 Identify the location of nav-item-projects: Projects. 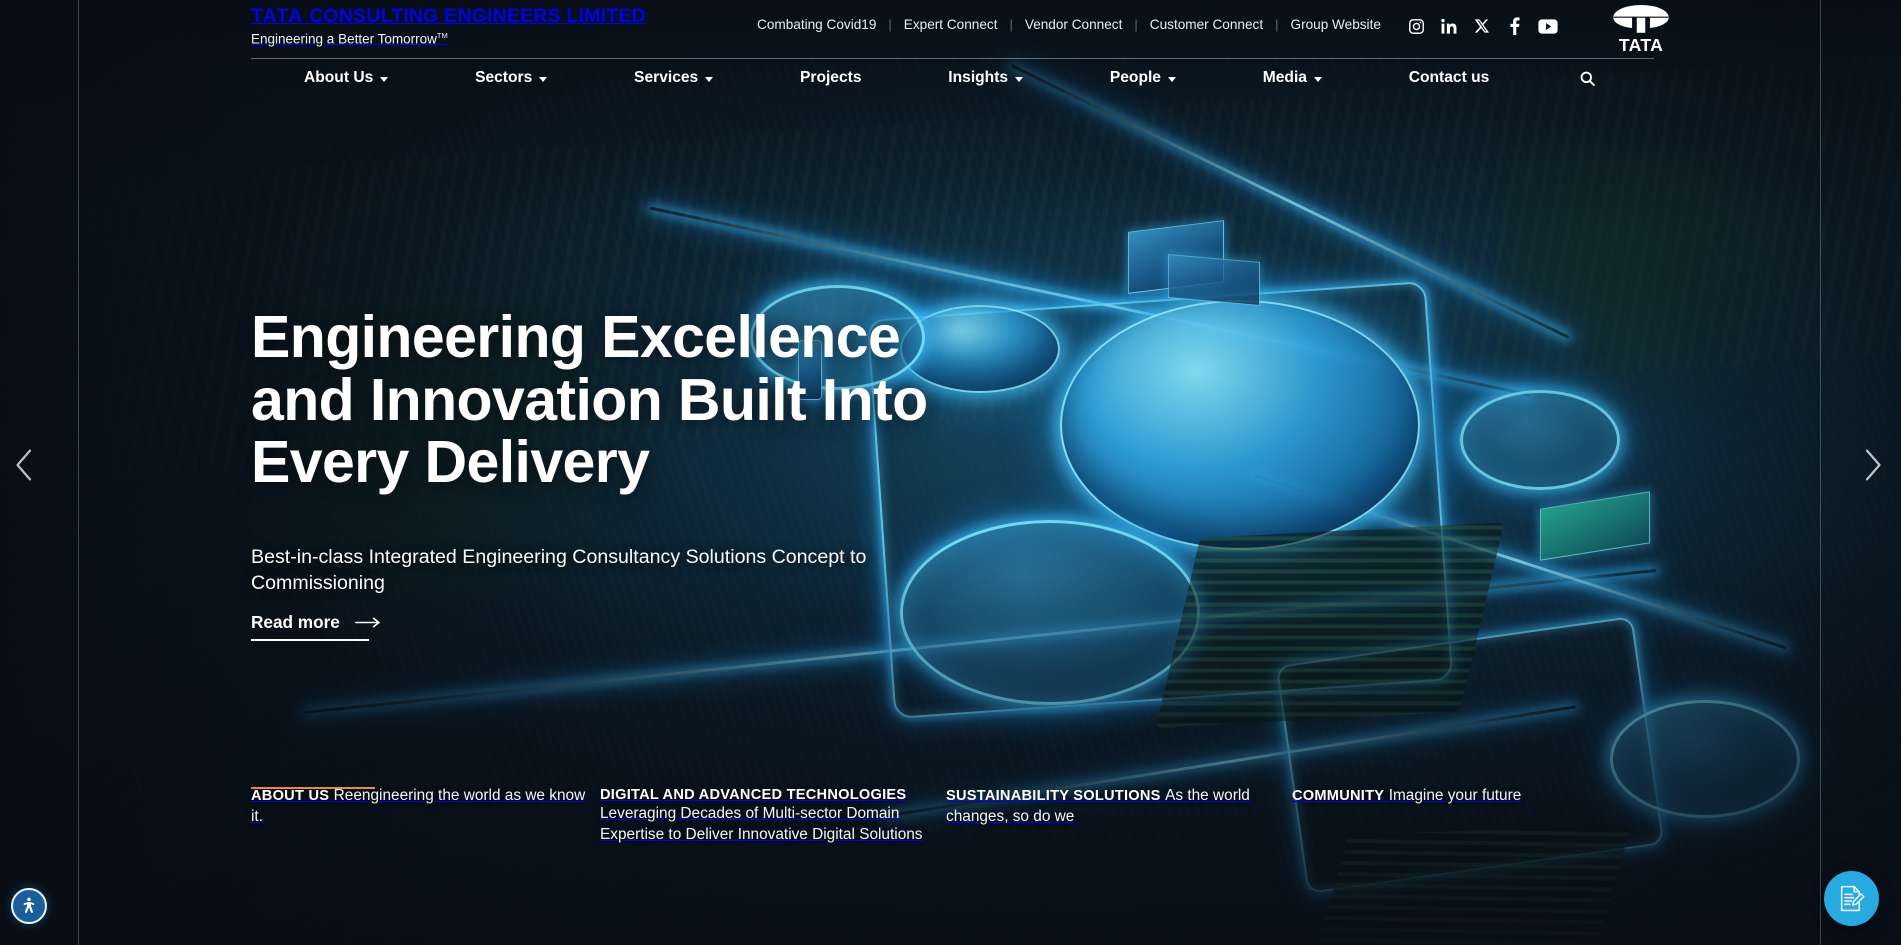
(831, 78).